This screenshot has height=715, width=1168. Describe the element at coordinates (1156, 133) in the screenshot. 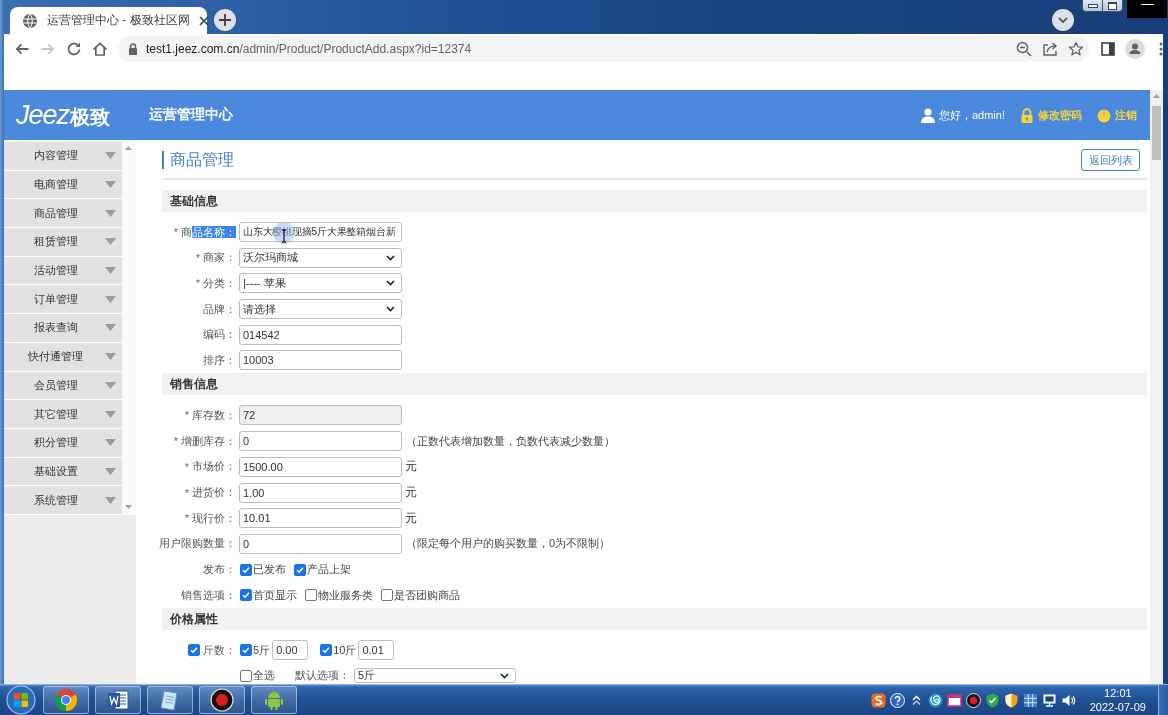

I see `scrollbar-thumb` at that location.